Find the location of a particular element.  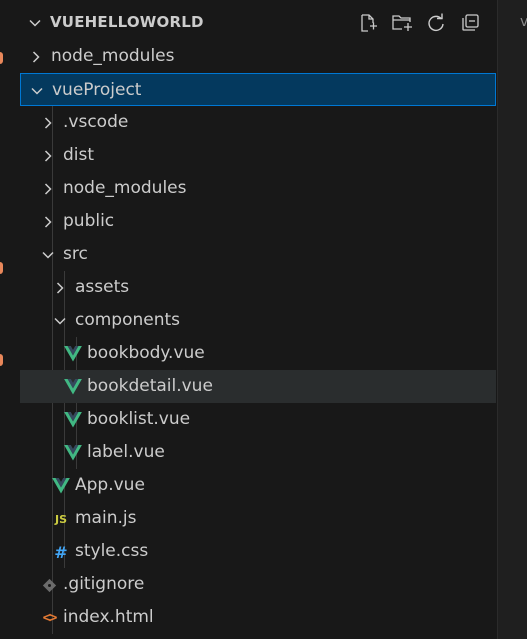

css-file-icon: # is located at coordinates (61, 552).